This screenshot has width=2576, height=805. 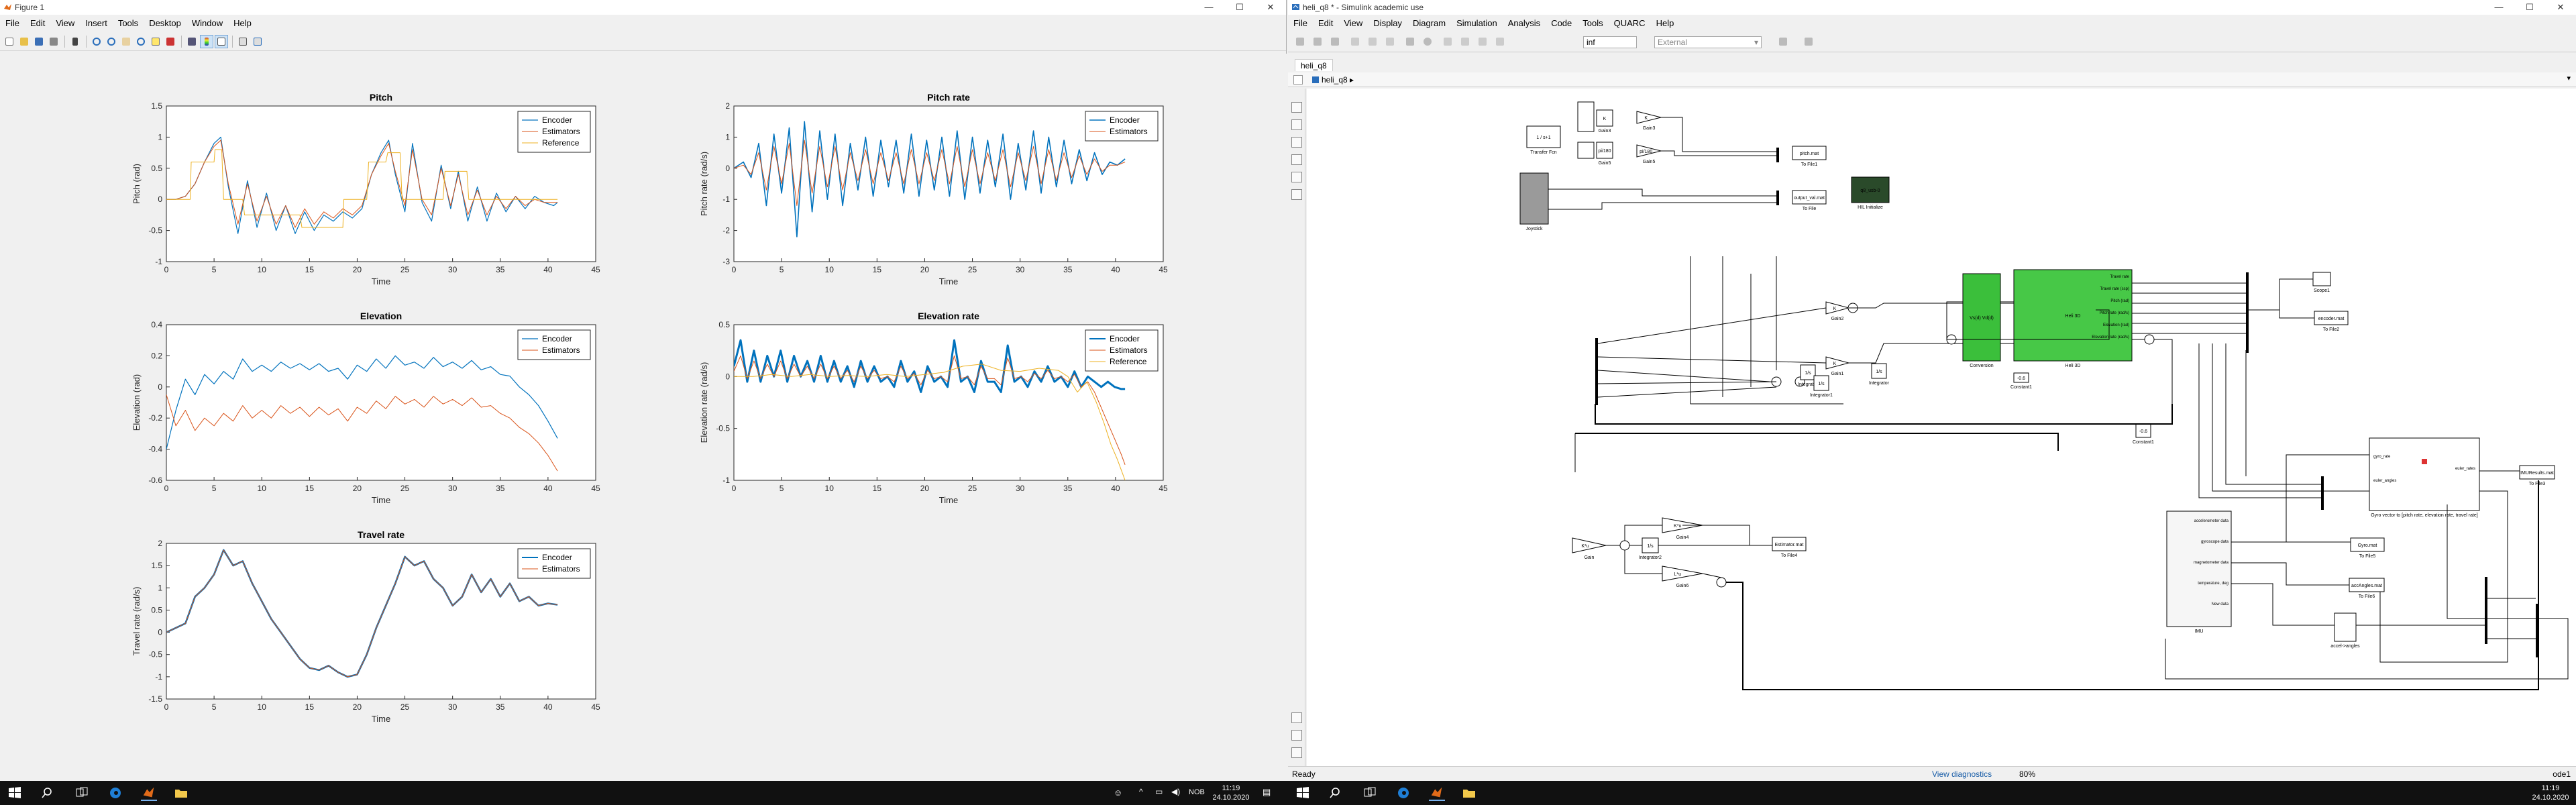 What do you see at coordinates (170, 41) in the screenshot?
I see `brush-button` at bounding box center [170, 41].